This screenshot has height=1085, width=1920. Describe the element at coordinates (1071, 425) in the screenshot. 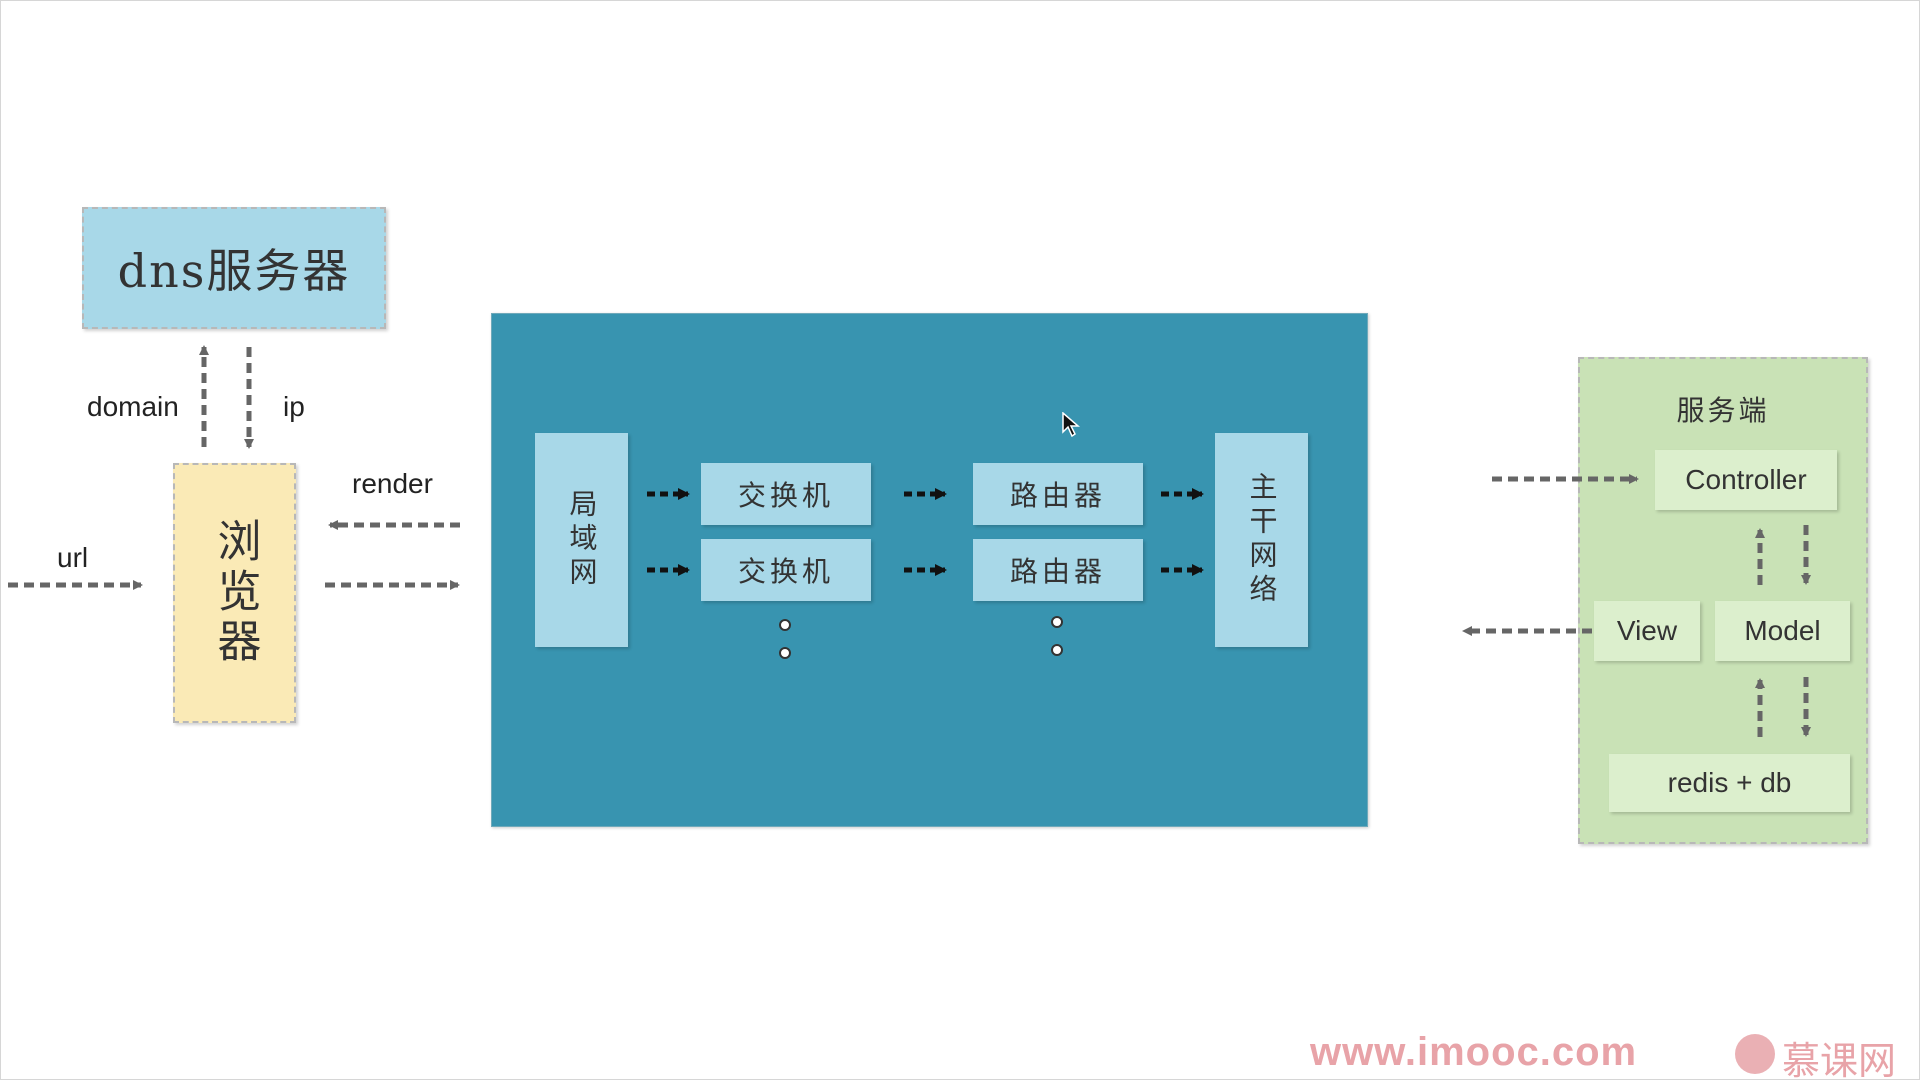

I see `mouse-cursor-icon` at that location.